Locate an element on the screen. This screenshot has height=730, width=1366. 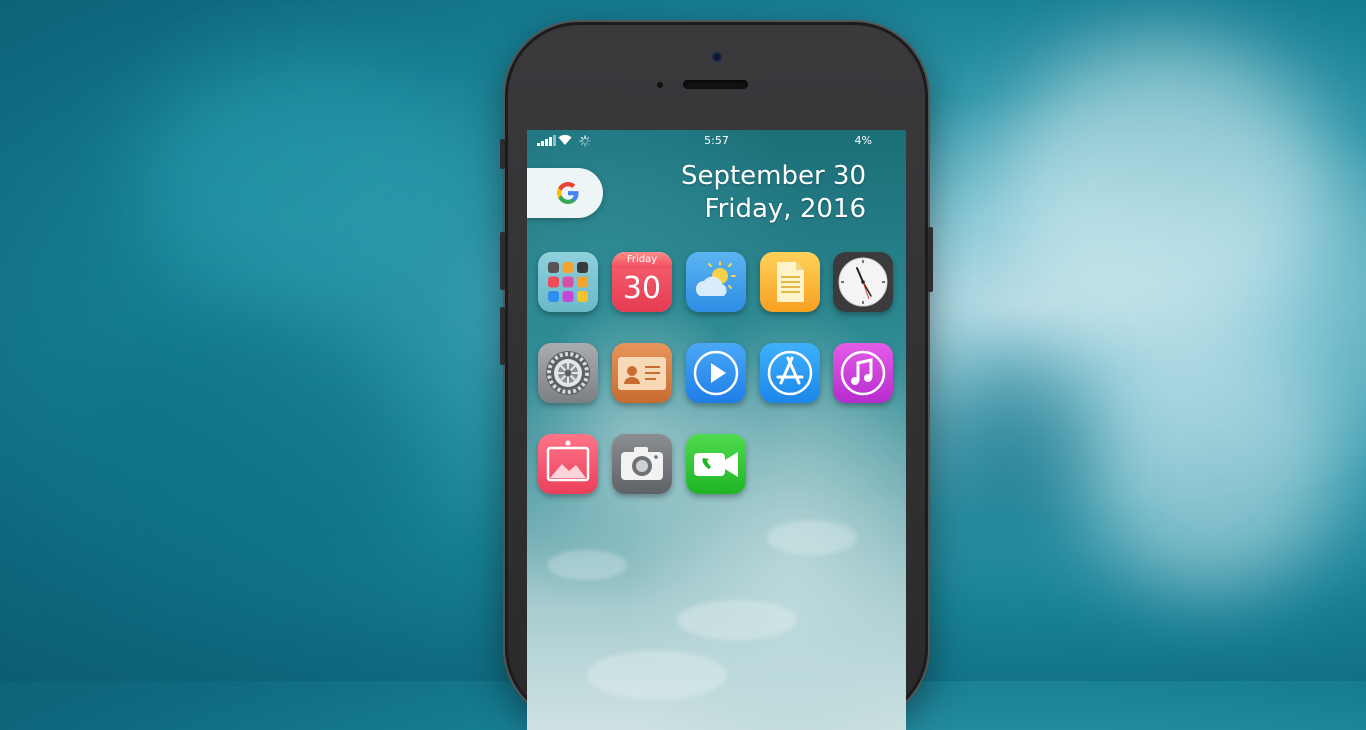
status-time: 5:57 is located at coordinates (716, 140).